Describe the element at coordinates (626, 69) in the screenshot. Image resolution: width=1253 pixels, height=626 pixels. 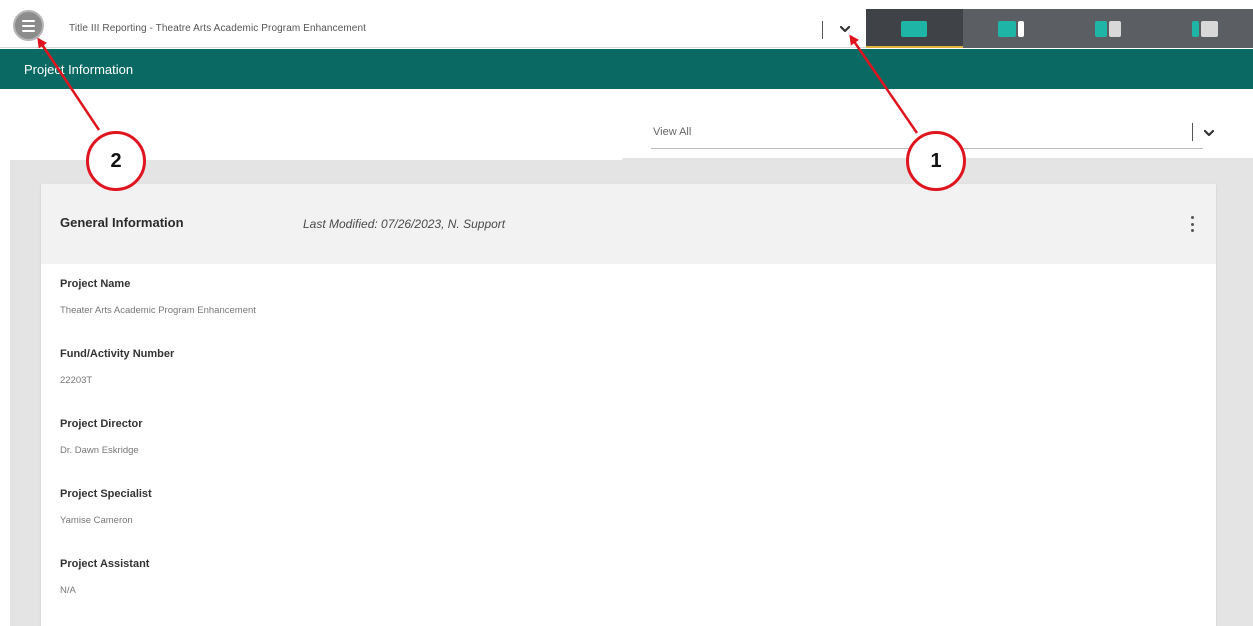
I see `section-header: Project Information` at that location.